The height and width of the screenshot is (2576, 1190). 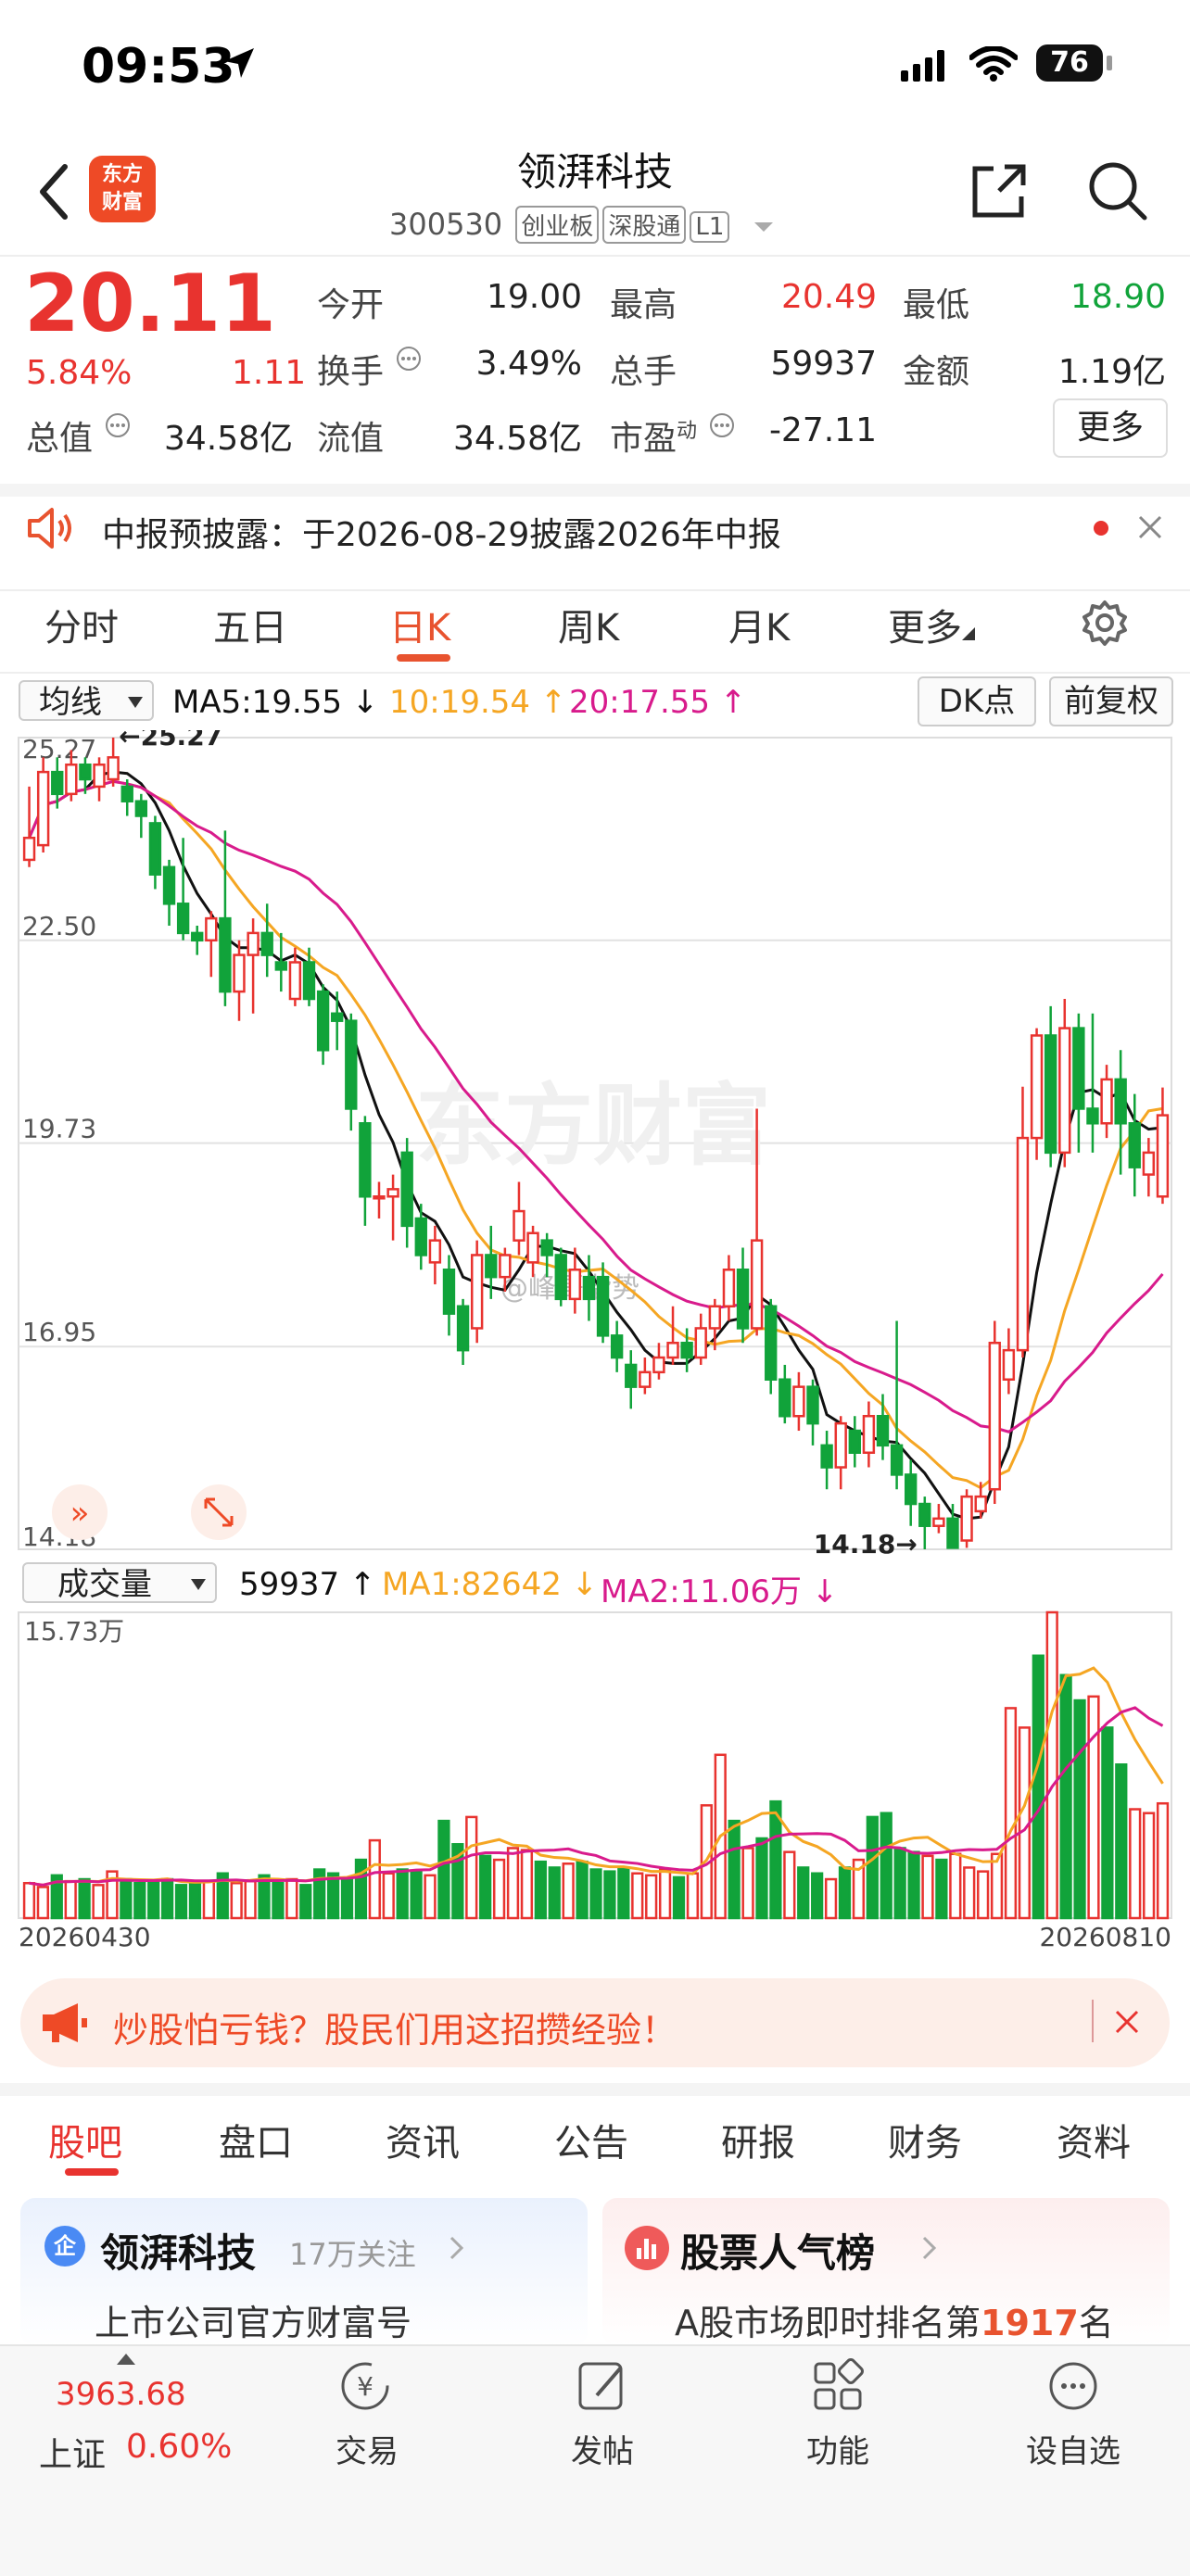 What do you see at coordinates (931, 624) in the screenshot?
I see `tab-more: 更多` at bounding box center [931, 624].